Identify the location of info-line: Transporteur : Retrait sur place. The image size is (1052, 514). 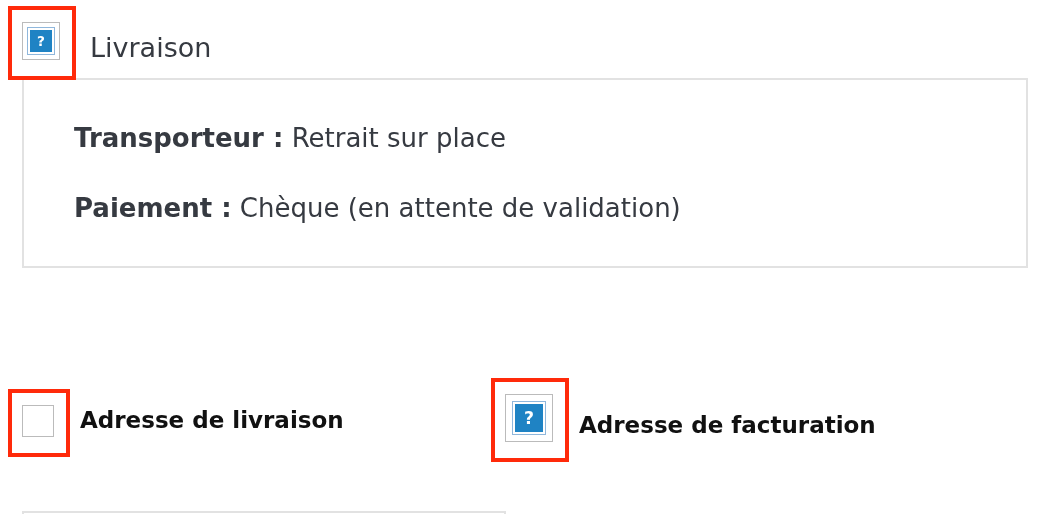
(290, 138).